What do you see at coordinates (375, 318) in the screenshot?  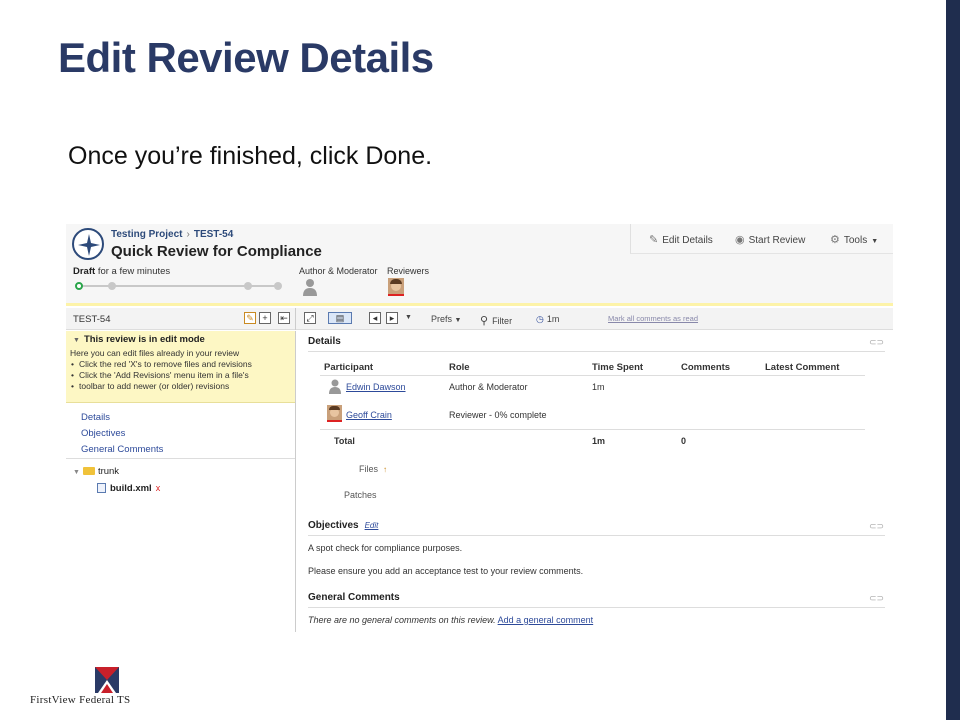 I see `previous-icon: ◂` at bounding box center [375, 318].